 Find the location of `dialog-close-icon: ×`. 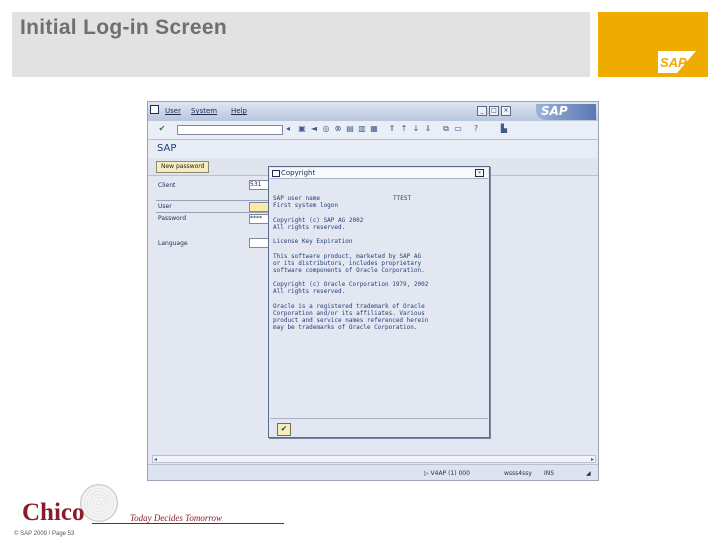

dialog-close-icon: × is located at coordinates (479, 173).